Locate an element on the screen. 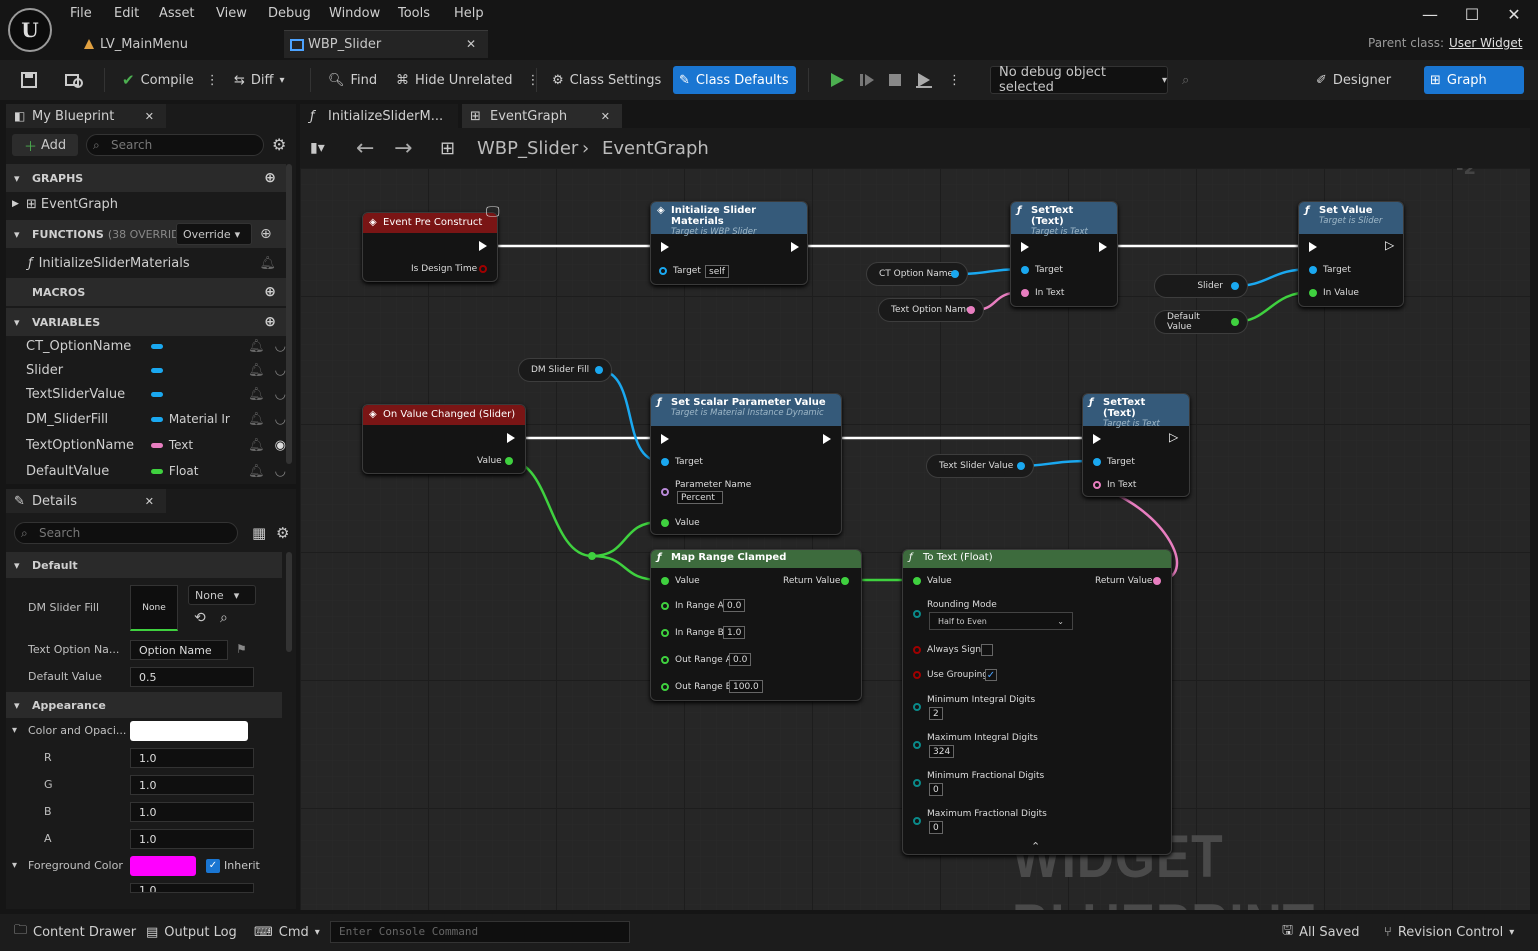 The width and height of the screenshot is (1538, 951). foreground-swatch is located at coordinates (163, 866).